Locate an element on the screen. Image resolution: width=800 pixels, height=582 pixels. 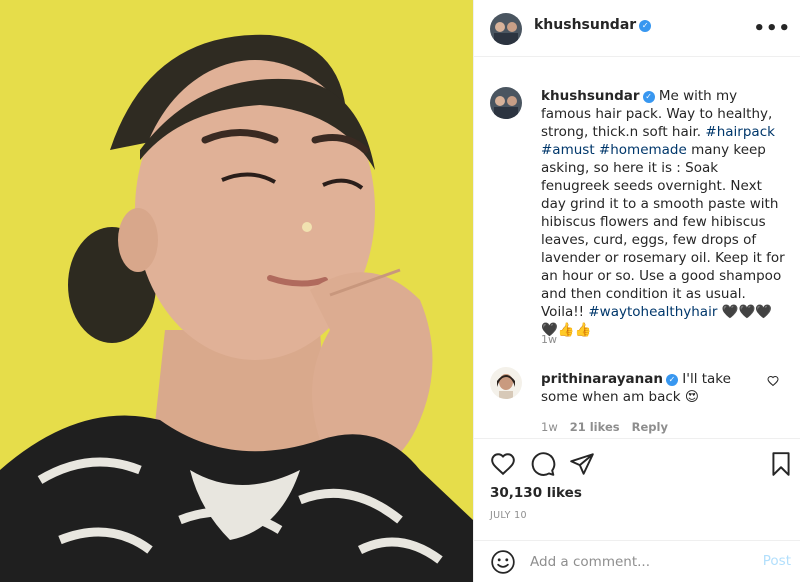
emoji-smiley-icon is located at coordinates (503, 562).